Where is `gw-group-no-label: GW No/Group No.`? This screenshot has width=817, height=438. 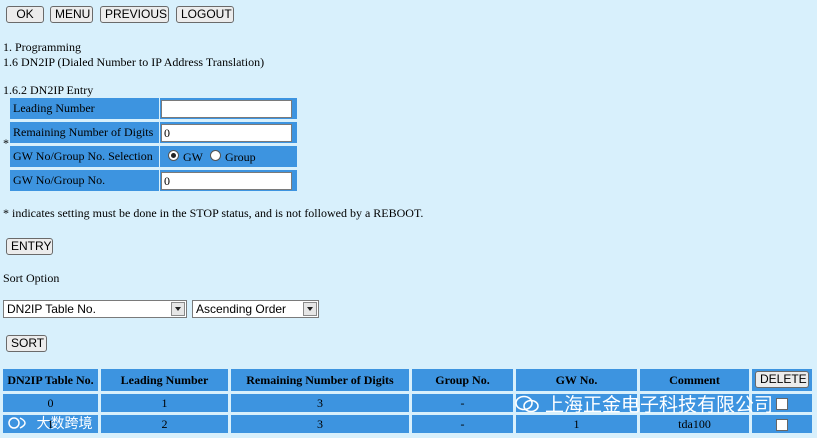
gw-group-no-label: GW No/Group No. is located at coordinates (84, 180).